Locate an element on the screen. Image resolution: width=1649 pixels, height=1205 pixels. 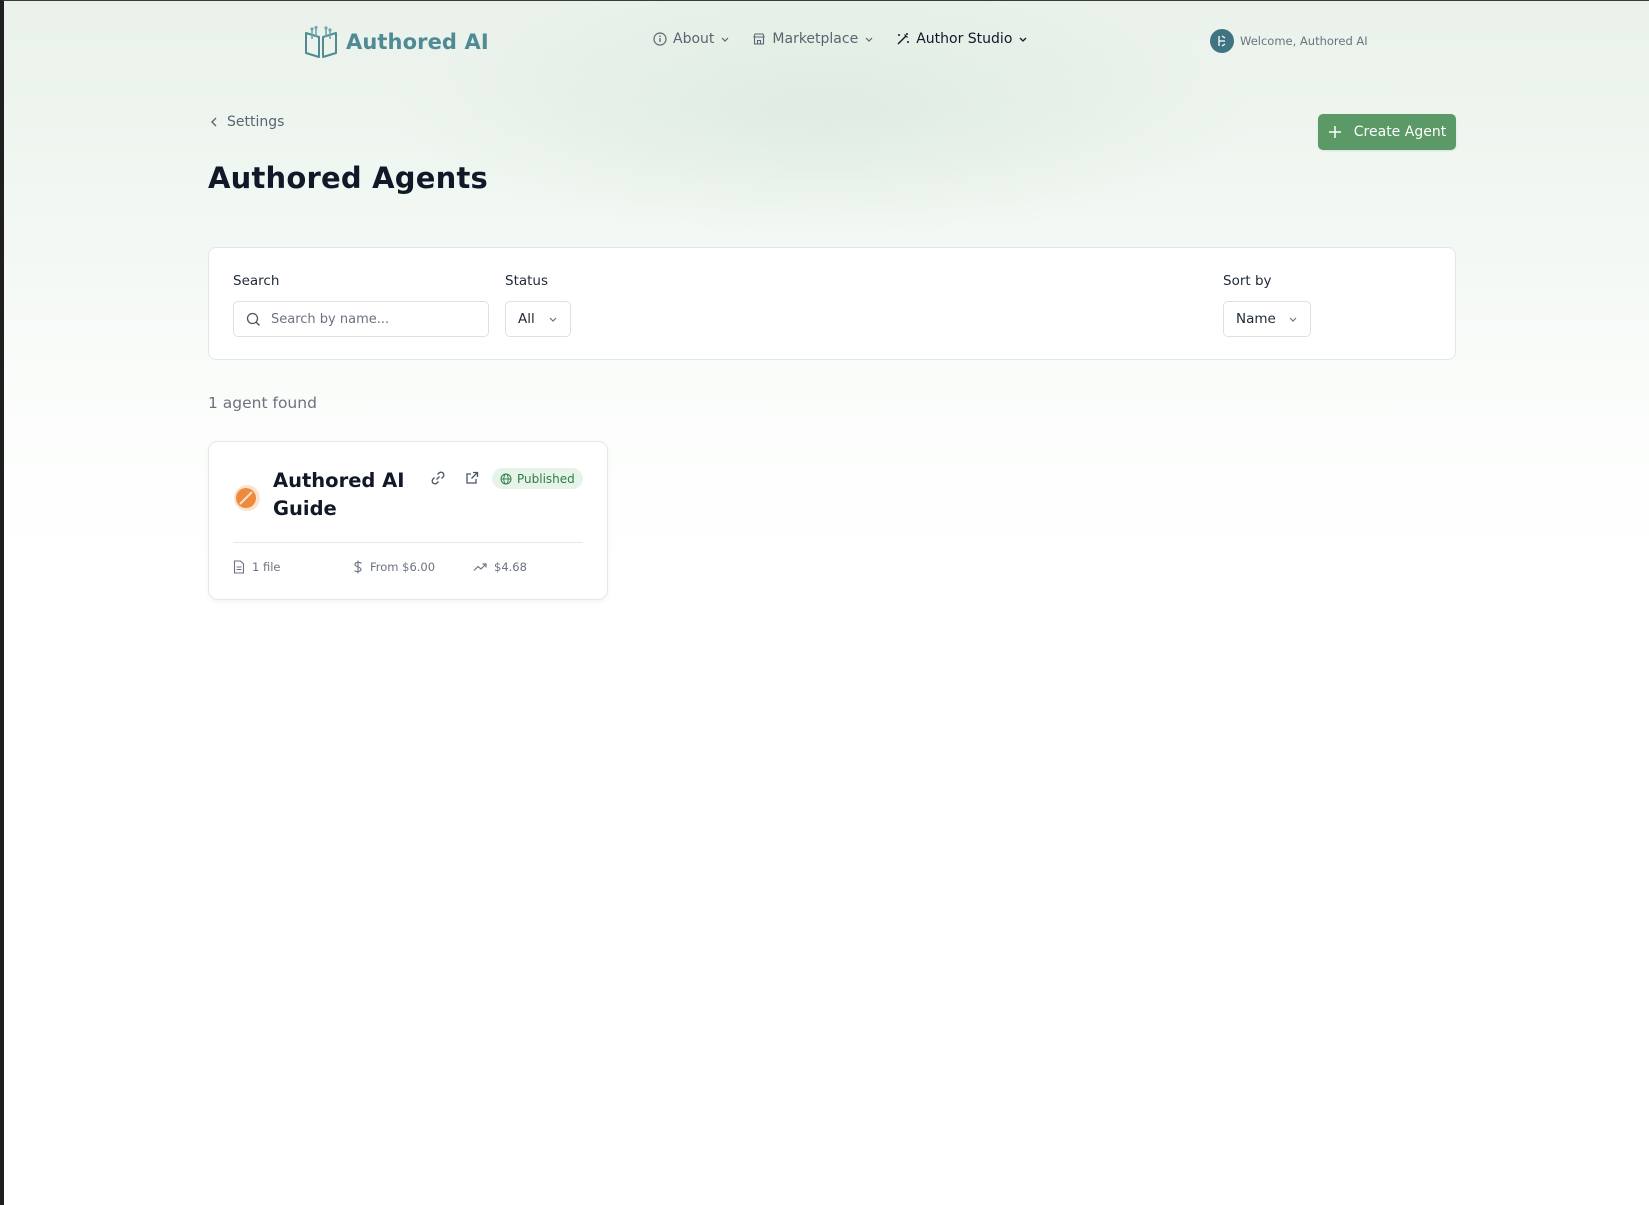
brand-logo: Authored AI is located at coordinates (396, 42).